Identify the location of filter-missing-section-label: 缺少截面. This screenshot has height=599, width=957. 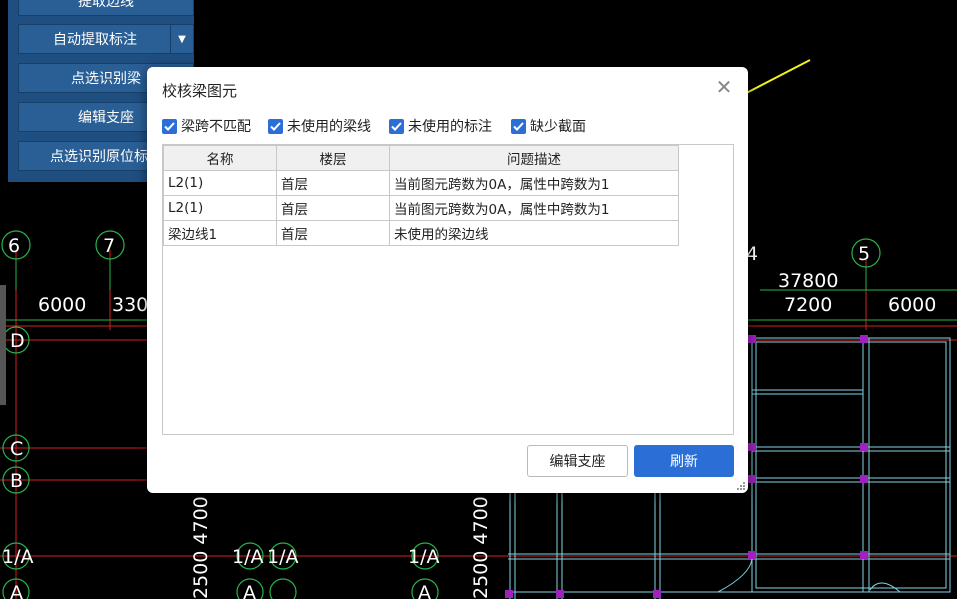
(558, 127).